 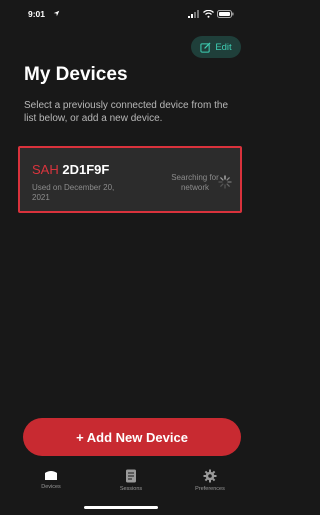 I want to click on document-icon, so click(x=131, y=476).